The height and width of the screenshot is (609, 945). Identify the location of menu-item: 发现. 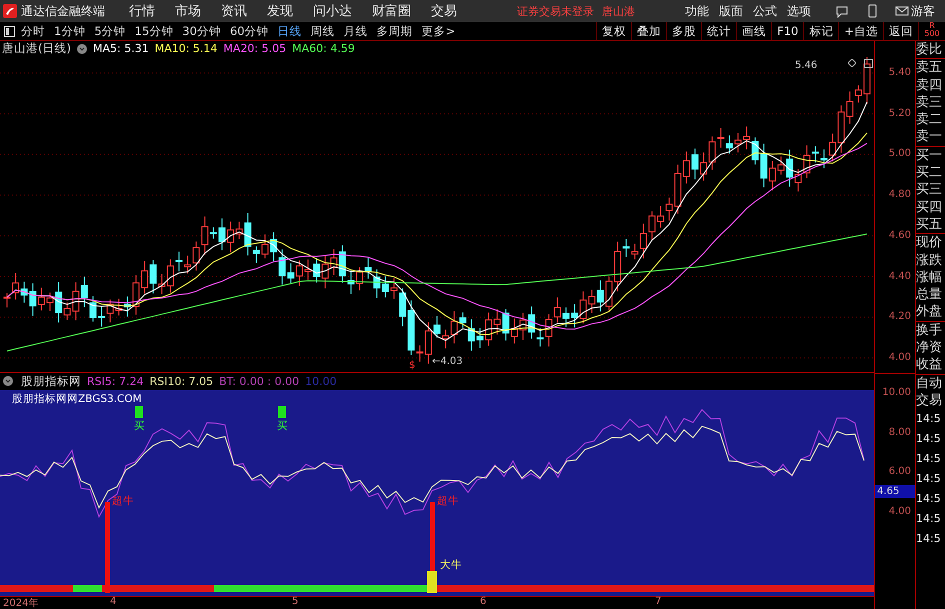
(280, 11).